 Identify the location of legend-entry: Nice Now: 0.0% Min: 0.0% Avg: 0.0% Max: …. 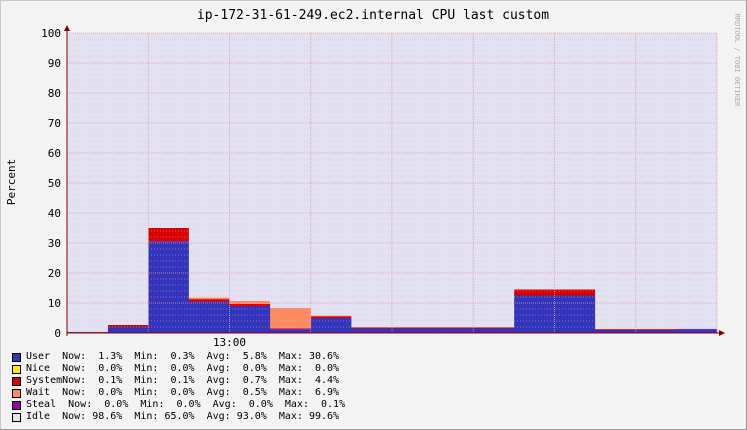
(178, 369).